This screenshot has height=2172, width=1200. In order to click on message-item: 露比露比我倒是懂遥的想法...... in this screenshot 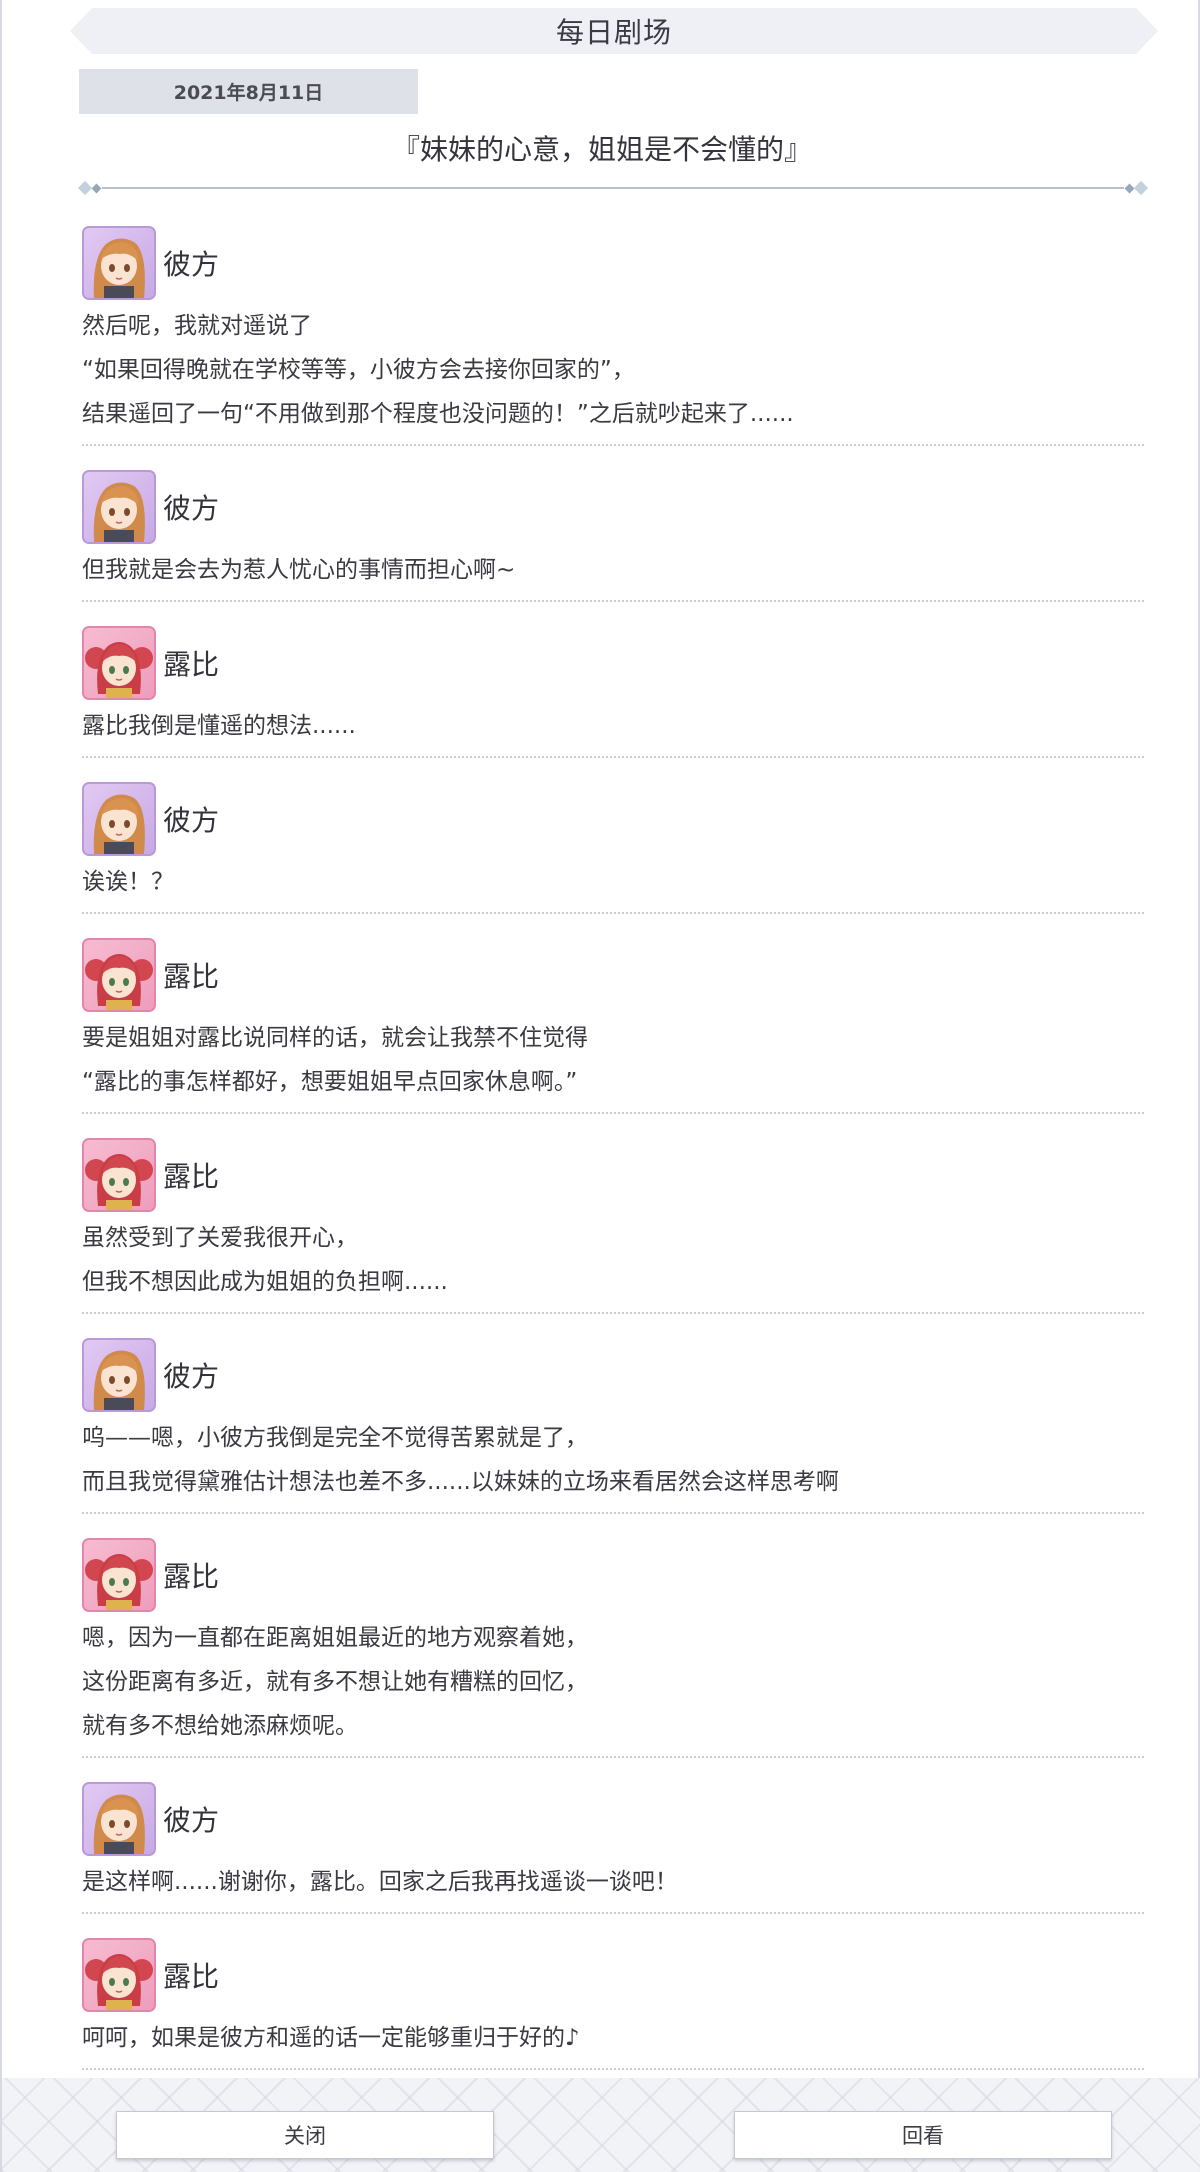, I will do `click(613, 680)`.